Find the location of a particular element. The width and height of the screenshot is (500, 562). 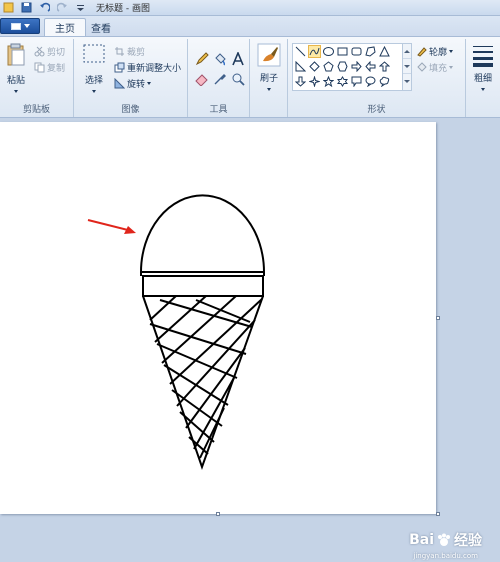

undo-icon is located at coordinates (44, 7).